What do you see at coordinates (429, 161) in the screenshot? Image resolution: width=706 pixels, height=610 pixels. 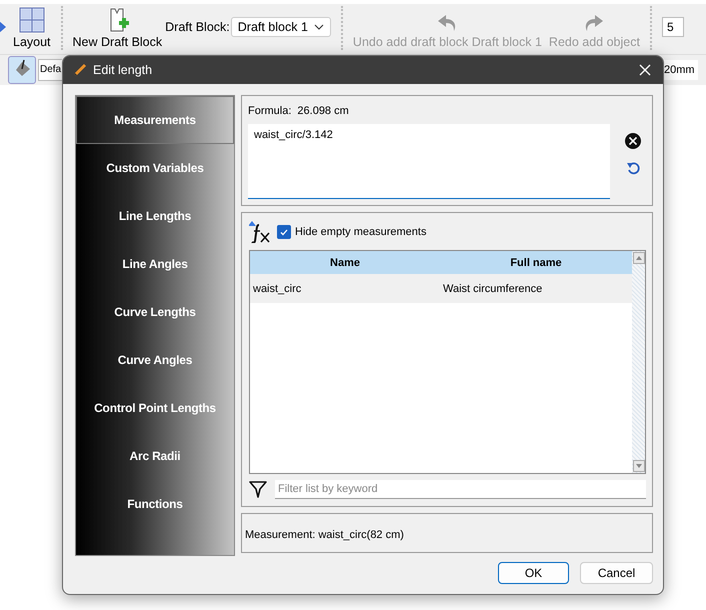 I see `formula-field: waist_circ/3.142` at bounding box center [429, 161].